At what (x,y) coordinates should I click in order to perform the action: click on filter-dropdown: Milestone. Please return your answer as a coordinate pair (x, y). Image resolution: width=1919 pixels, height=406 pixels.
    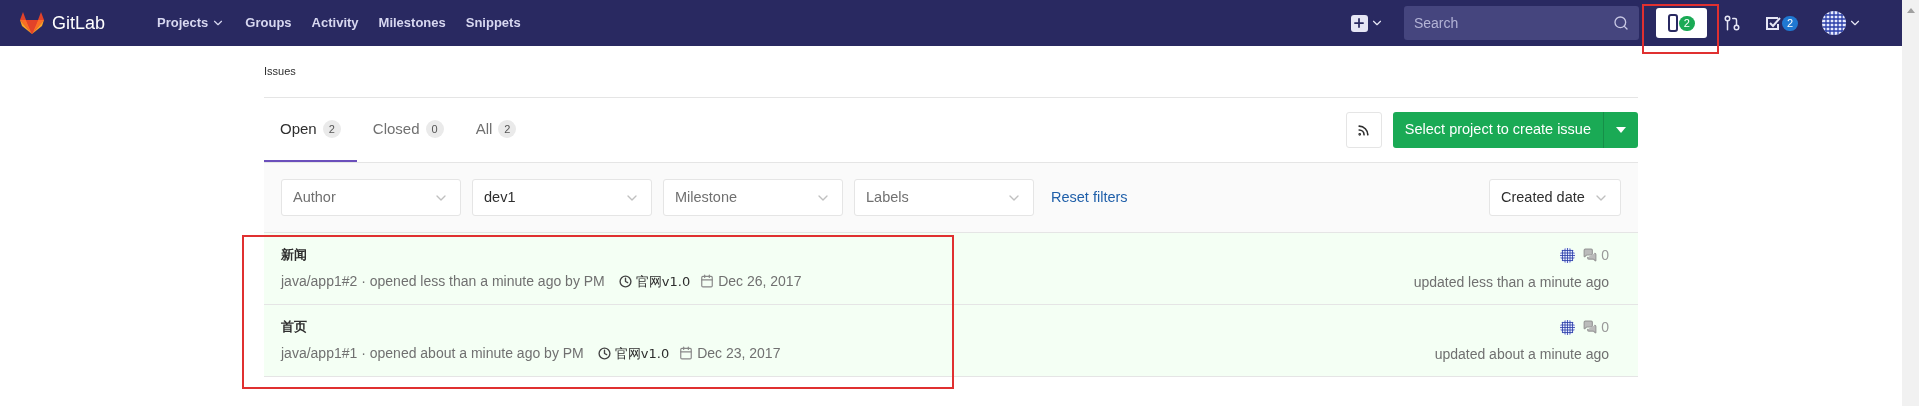
    Looking at the image, I should click on (753, 197).